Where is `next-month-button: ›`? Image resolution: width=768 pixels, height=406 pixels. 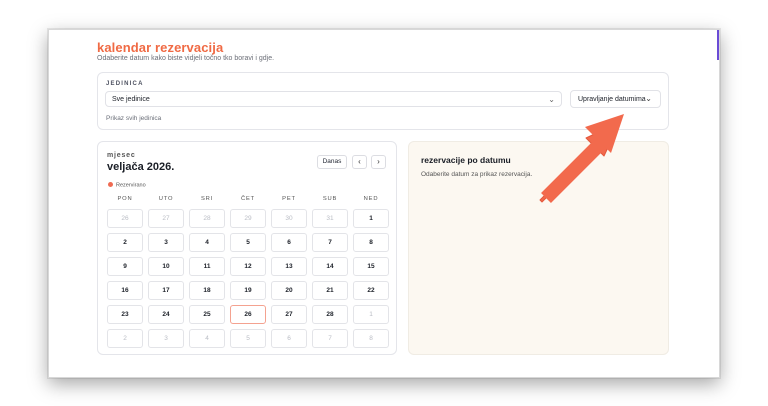
next-month-button: › is located at coordinates (378, 162).